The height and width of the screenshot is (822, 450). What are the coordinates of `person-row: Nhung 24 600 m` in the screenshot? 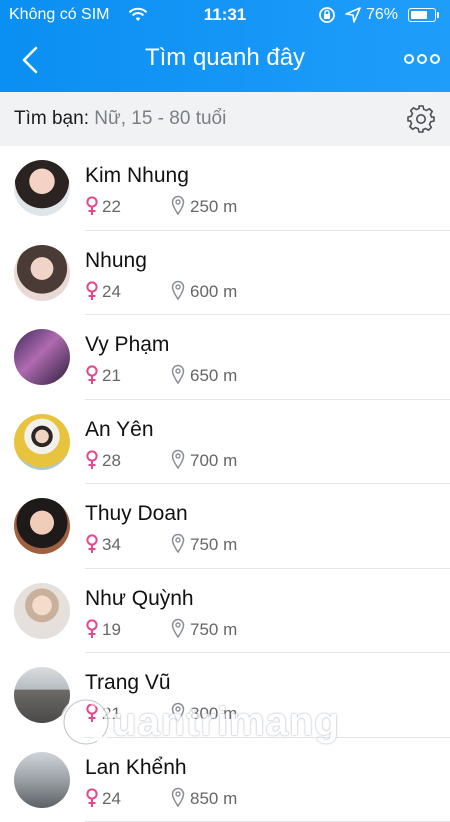 It's located at (225, 273).